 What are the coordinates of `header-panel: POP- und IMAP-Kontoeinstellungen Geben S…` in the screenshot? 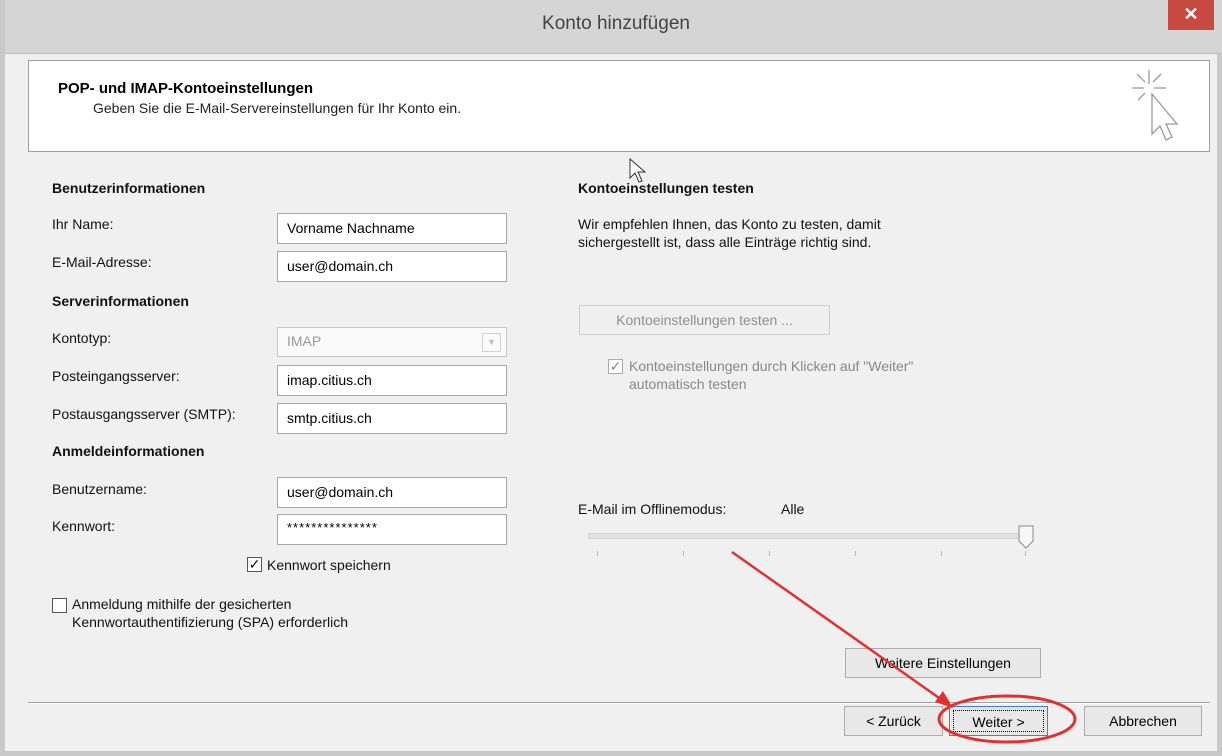 It's located at (619, 106).